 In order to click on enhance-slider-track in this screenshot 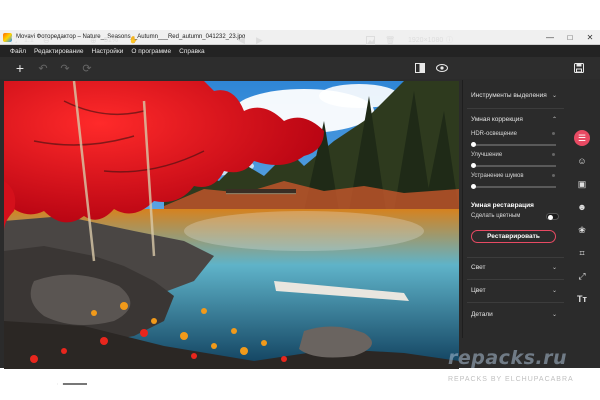, I will do `click(514, 166)`.